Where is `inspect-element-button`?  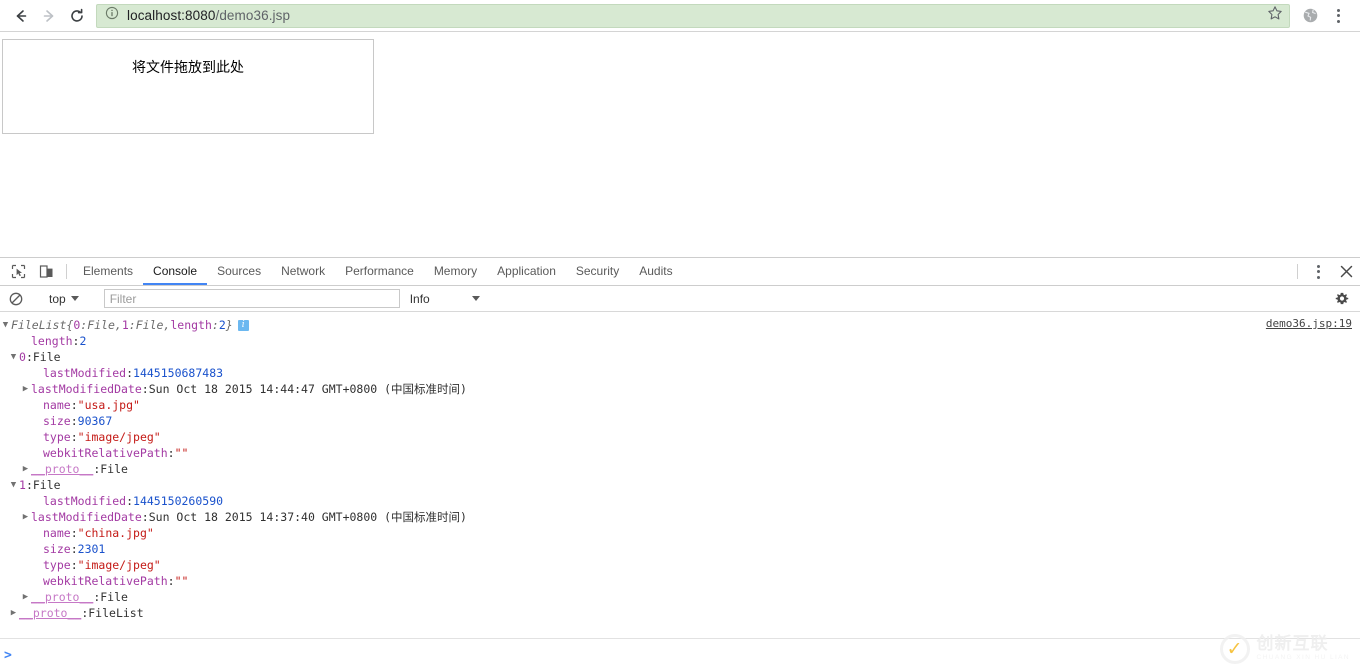 inspect-element-button is located at coordinates (18, 271).